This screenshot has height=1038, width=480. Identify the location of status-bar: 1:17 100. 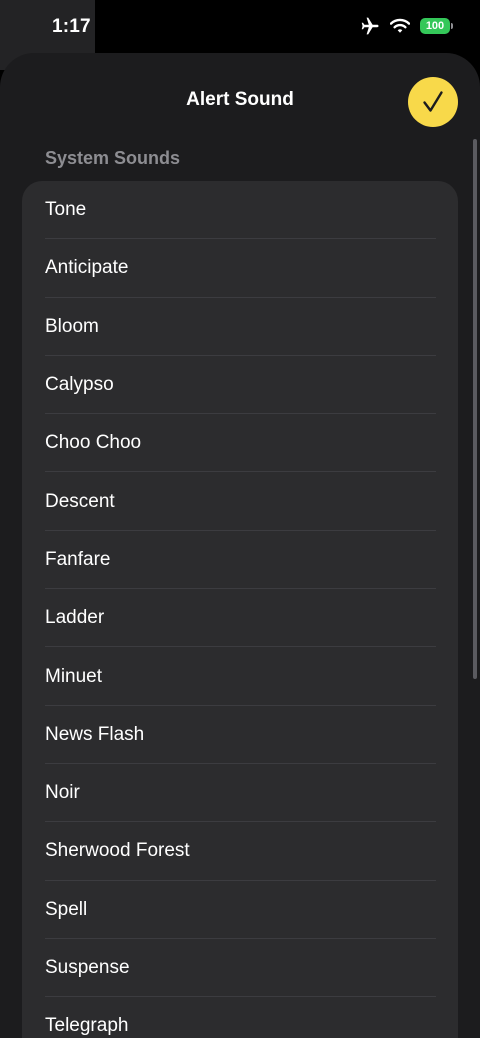
(240, 27).